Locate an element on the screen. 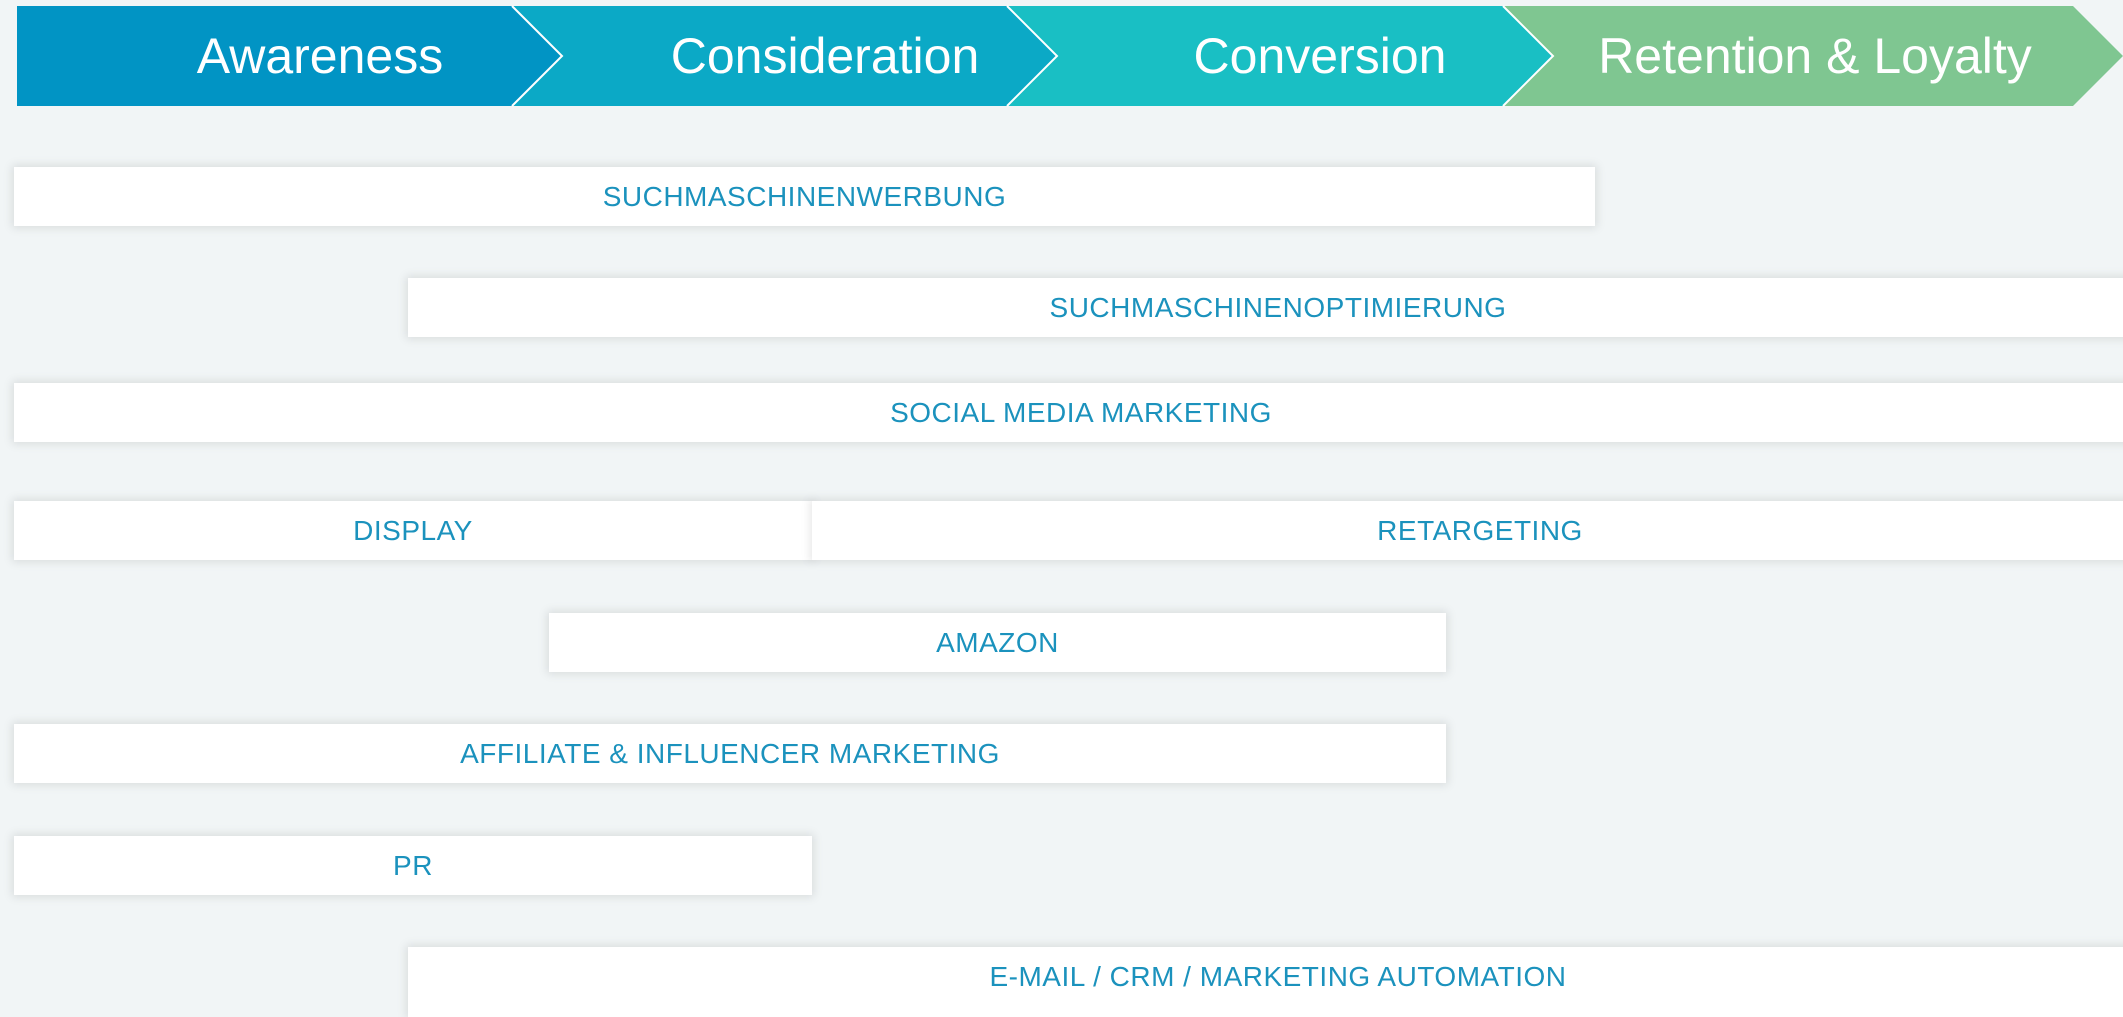 The width and height of the screenshot is (2123, 1017). channel-bar-suchmaschinenwerbung: SUCHMASCHINENWERBUNG is located at coordinates (804, 196).